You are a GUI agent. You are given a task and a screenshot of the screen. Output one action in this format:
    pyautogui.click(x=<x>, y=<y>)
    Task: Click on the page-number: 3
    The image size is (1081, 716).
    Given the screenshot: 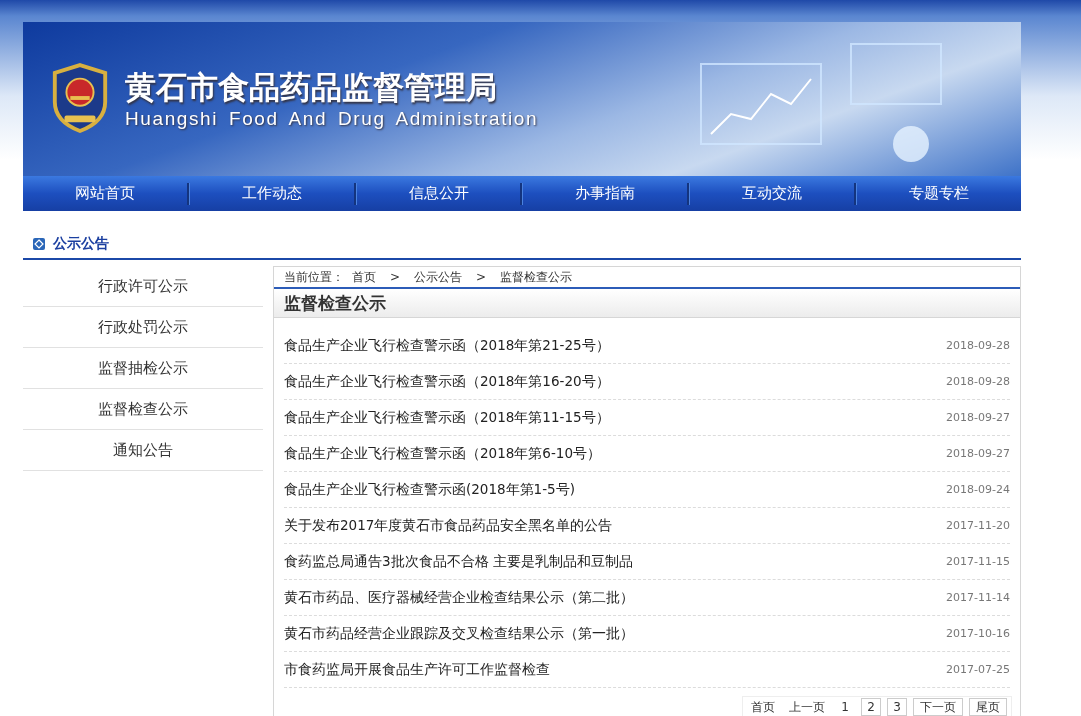 What is the action you would take?
    pyautogui.click(x=897, y=707)
    